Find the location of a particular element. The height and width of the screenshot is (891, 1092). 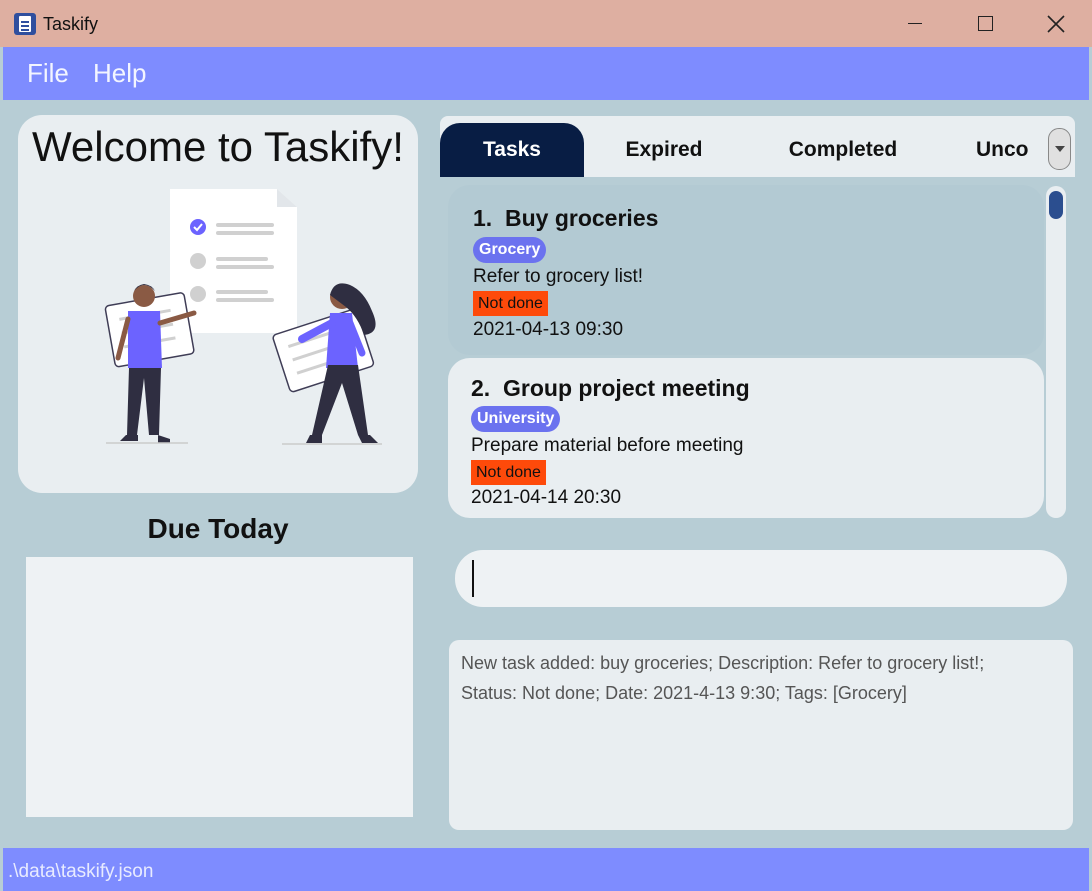

scrollbar-thumb is located at coordinates (1056, 205).